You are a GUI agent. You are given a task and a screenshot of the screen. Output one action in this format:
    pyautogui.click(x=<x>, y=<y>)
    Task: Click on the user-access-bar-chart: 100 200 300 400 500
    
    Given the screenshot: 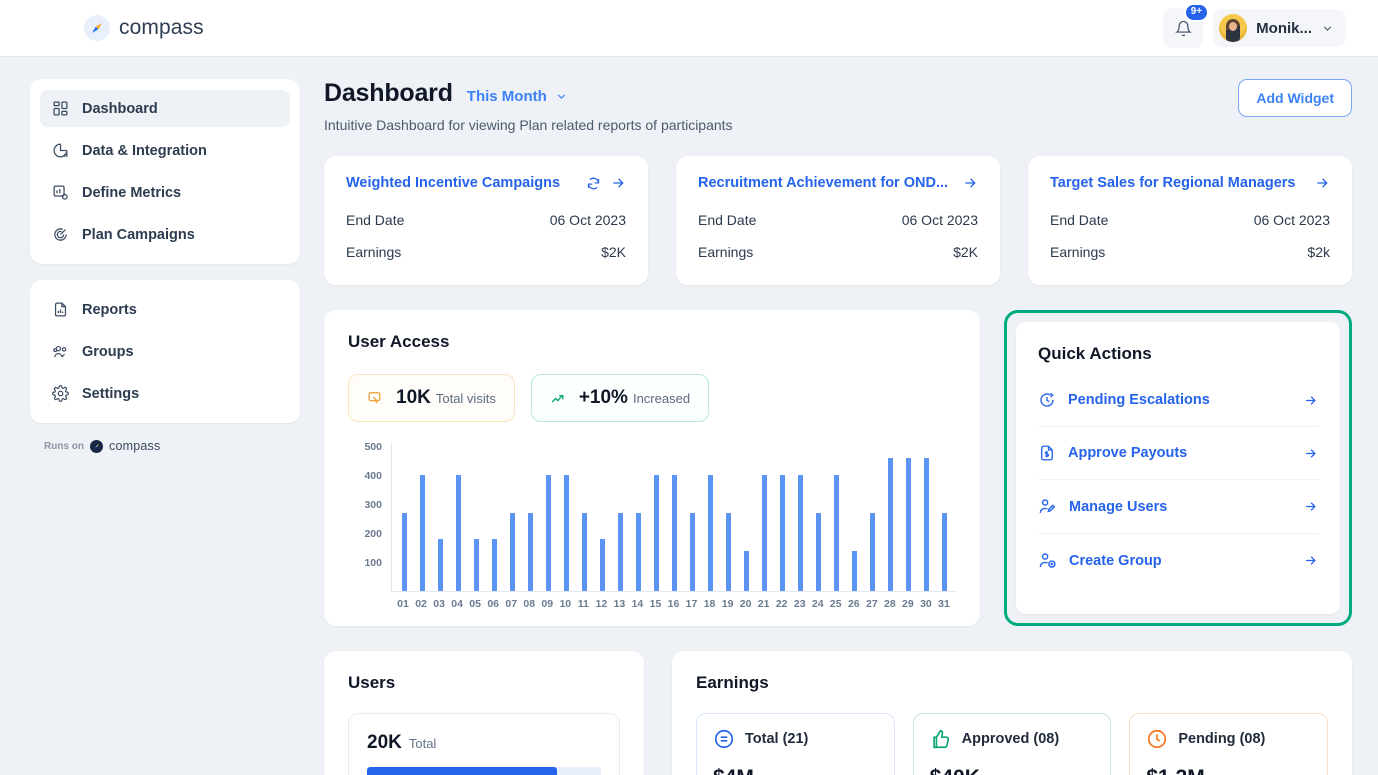 What is the action you would take?
    pyautogui.click(x=652, y=517)
    